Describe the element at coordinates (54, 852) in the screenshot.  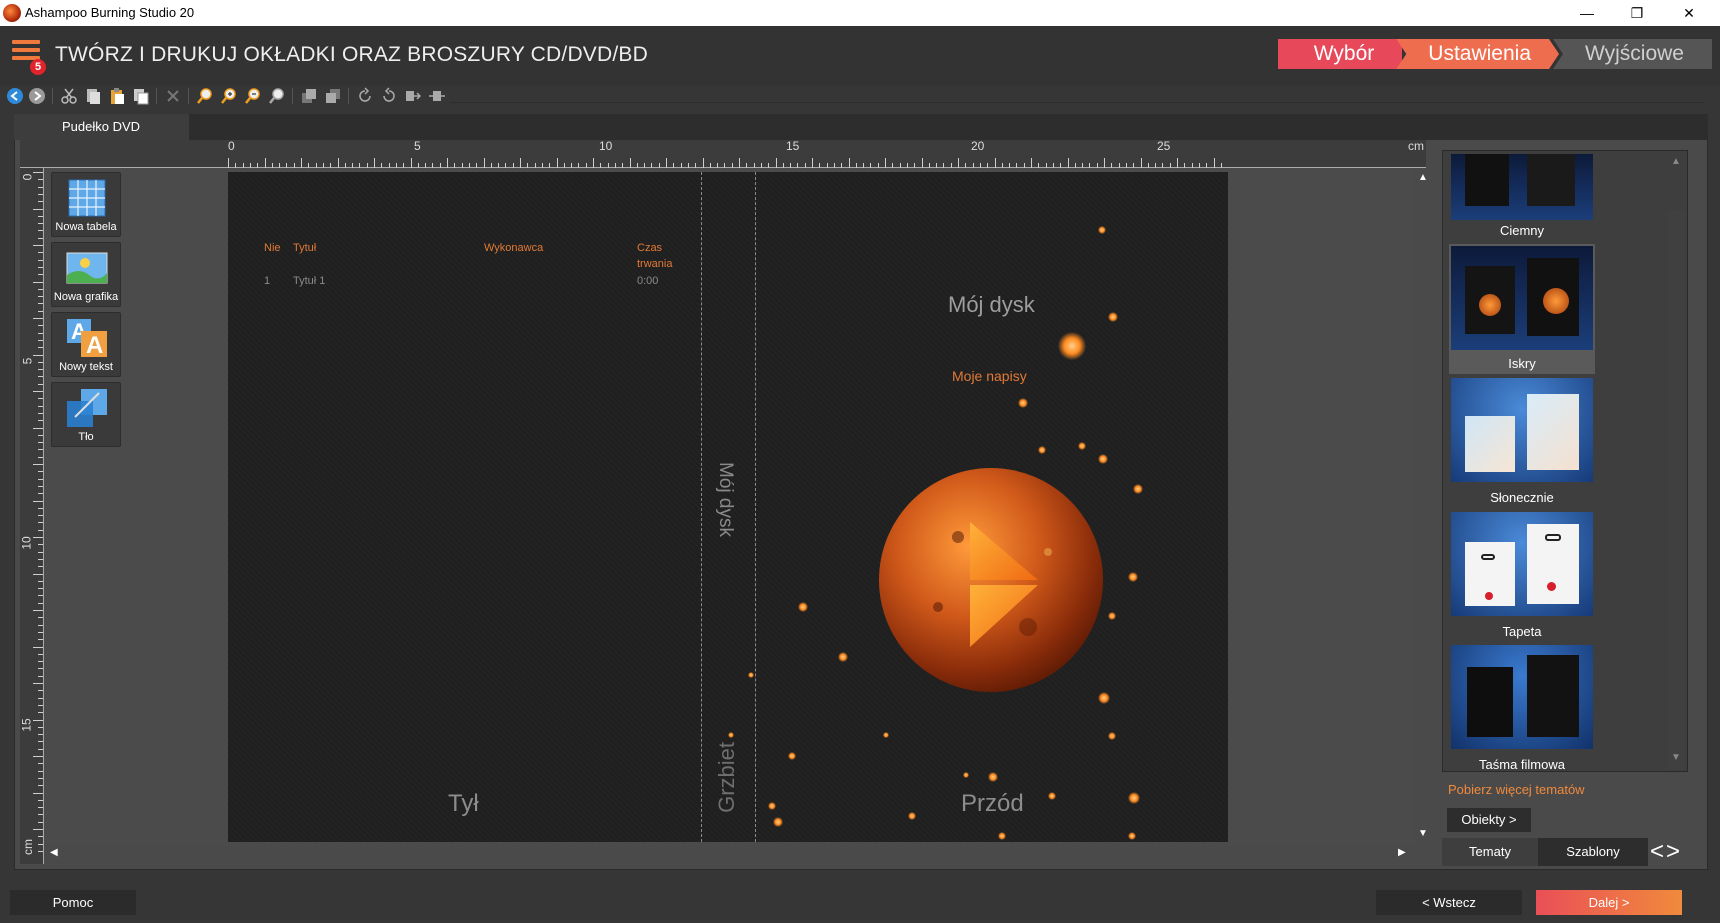
I see `scroll-left-icon: ◀` at that location.